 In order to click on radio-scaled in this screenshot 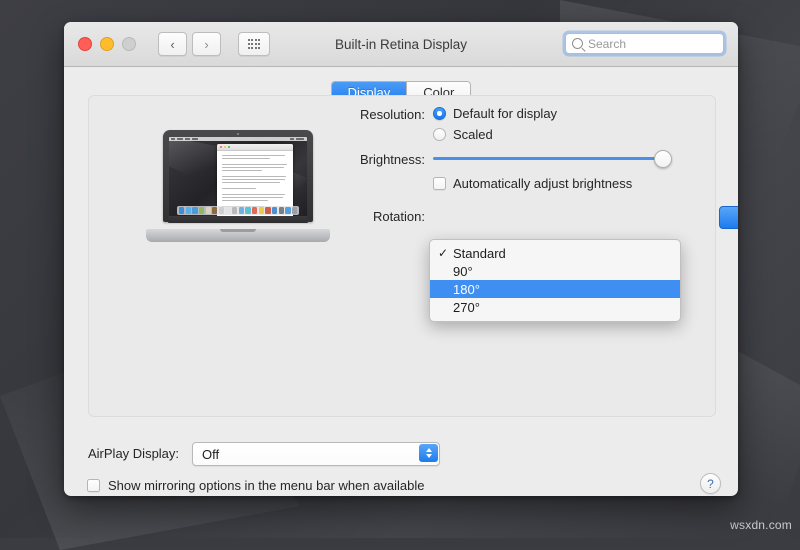, I will do `click(439, 134)`.